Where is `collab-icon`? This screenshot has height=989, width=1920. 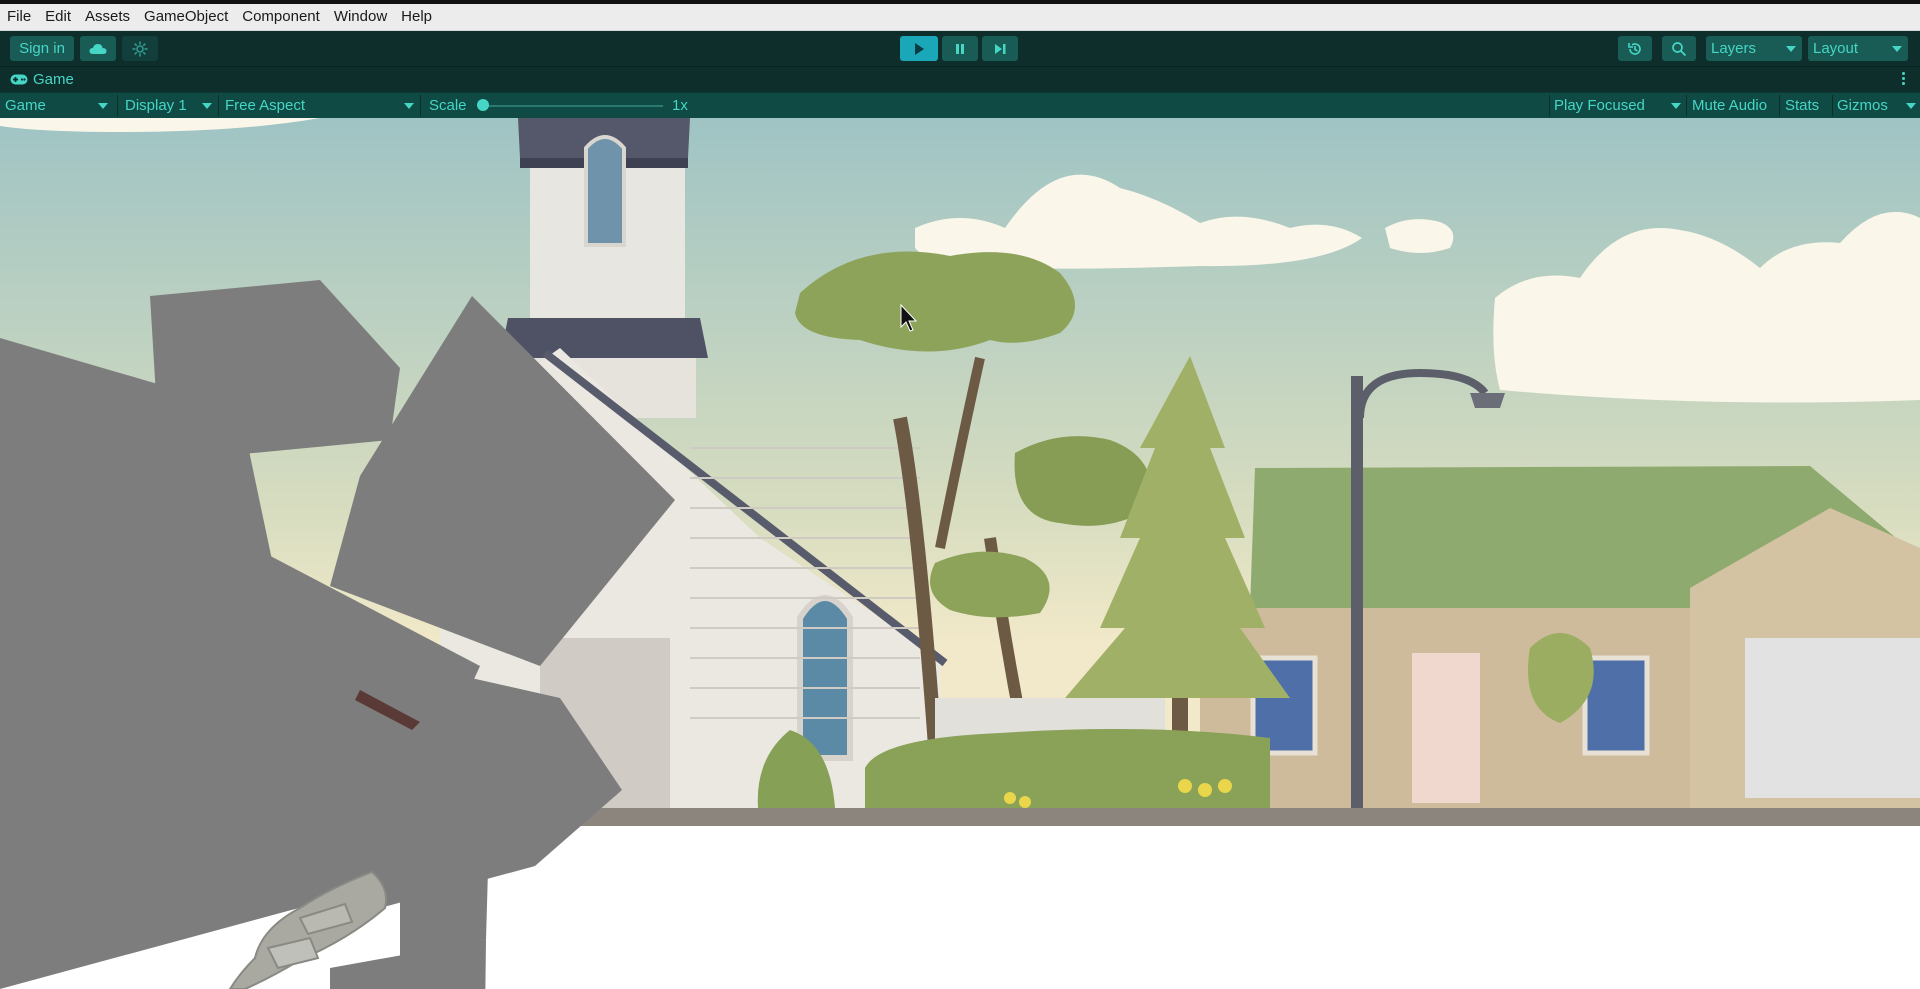 collab-icon is located at coordinates (140, 48).